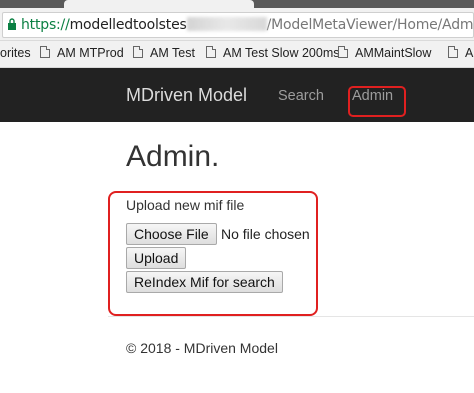 This screenshot has width=474, height=393. Describe the element at coordinates (186, 95) in the screenshot. I see `navbar-brand: MDriven Model` at that location.